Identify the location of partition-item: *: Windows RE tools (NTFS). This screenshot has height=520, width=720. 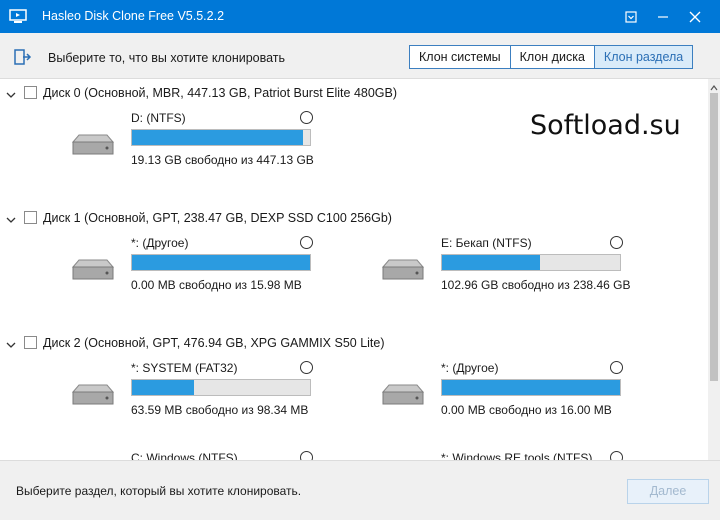
(531, 455).